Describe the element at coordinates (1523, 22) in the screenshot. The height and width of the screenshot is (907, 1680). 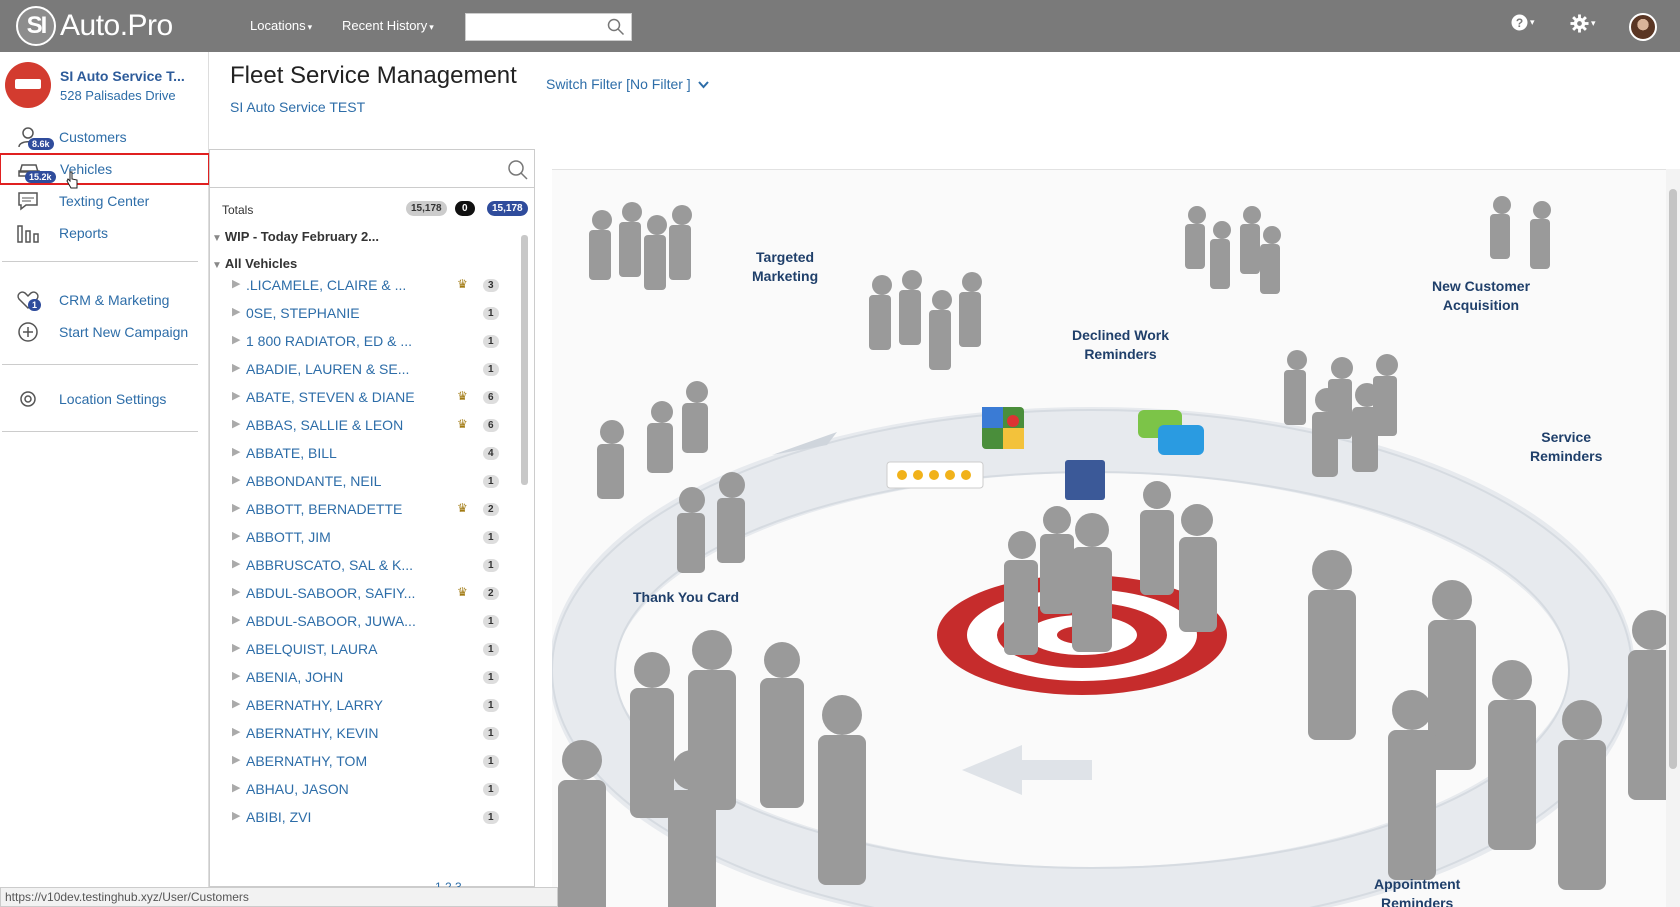
I see `help-menu: ? ▾` at that location.